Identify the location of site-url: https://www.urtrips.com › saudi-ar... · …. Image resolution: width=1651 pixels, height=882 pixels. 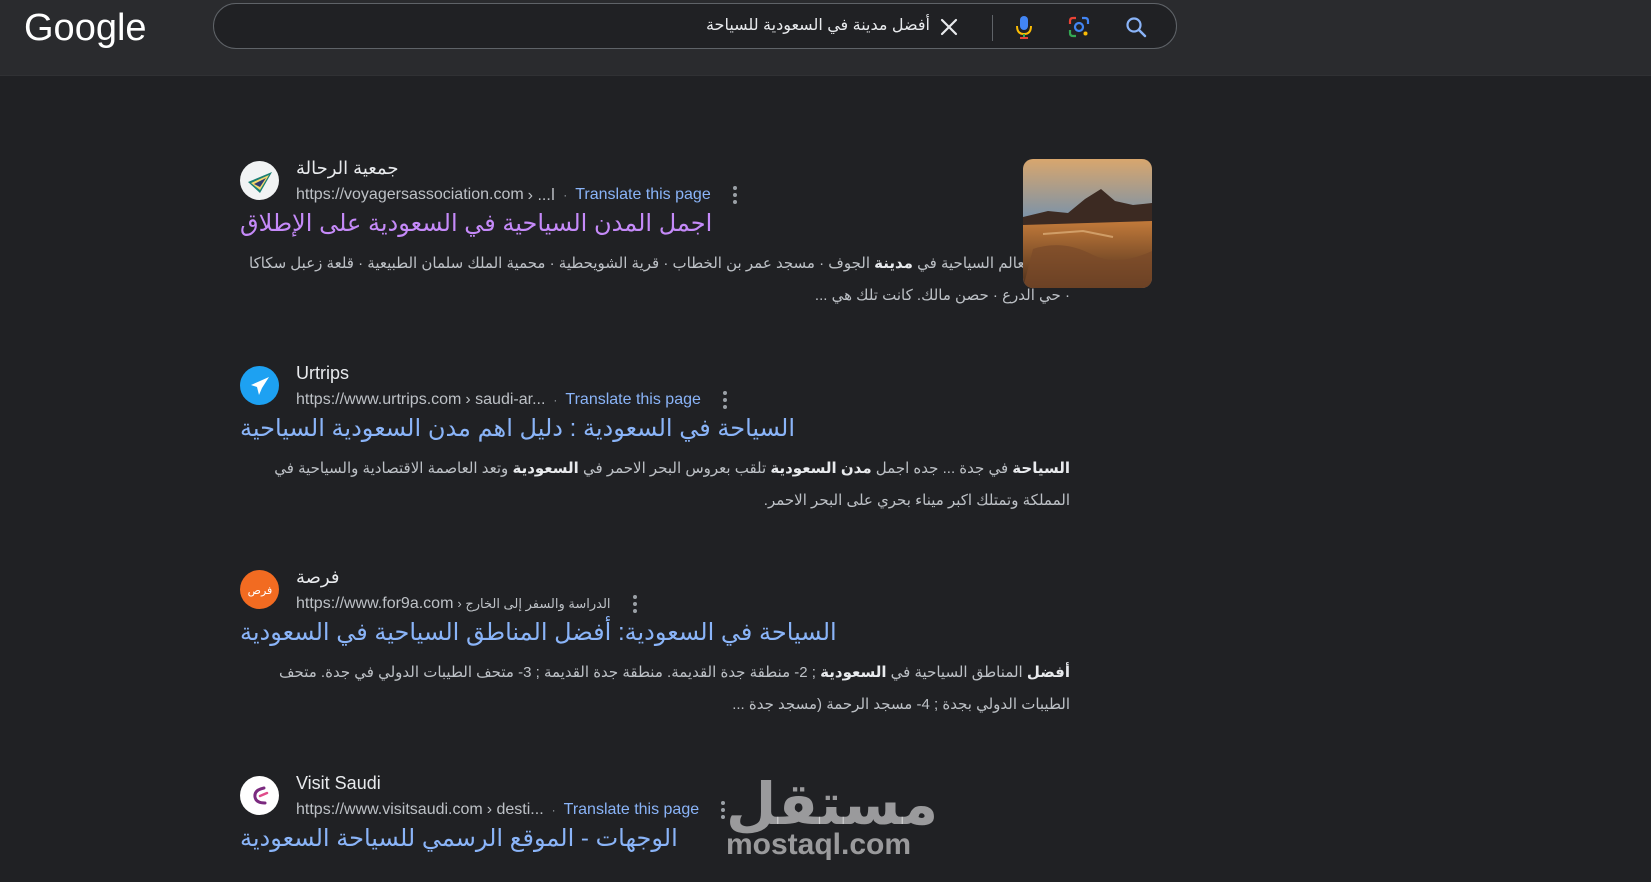
(512, 400).